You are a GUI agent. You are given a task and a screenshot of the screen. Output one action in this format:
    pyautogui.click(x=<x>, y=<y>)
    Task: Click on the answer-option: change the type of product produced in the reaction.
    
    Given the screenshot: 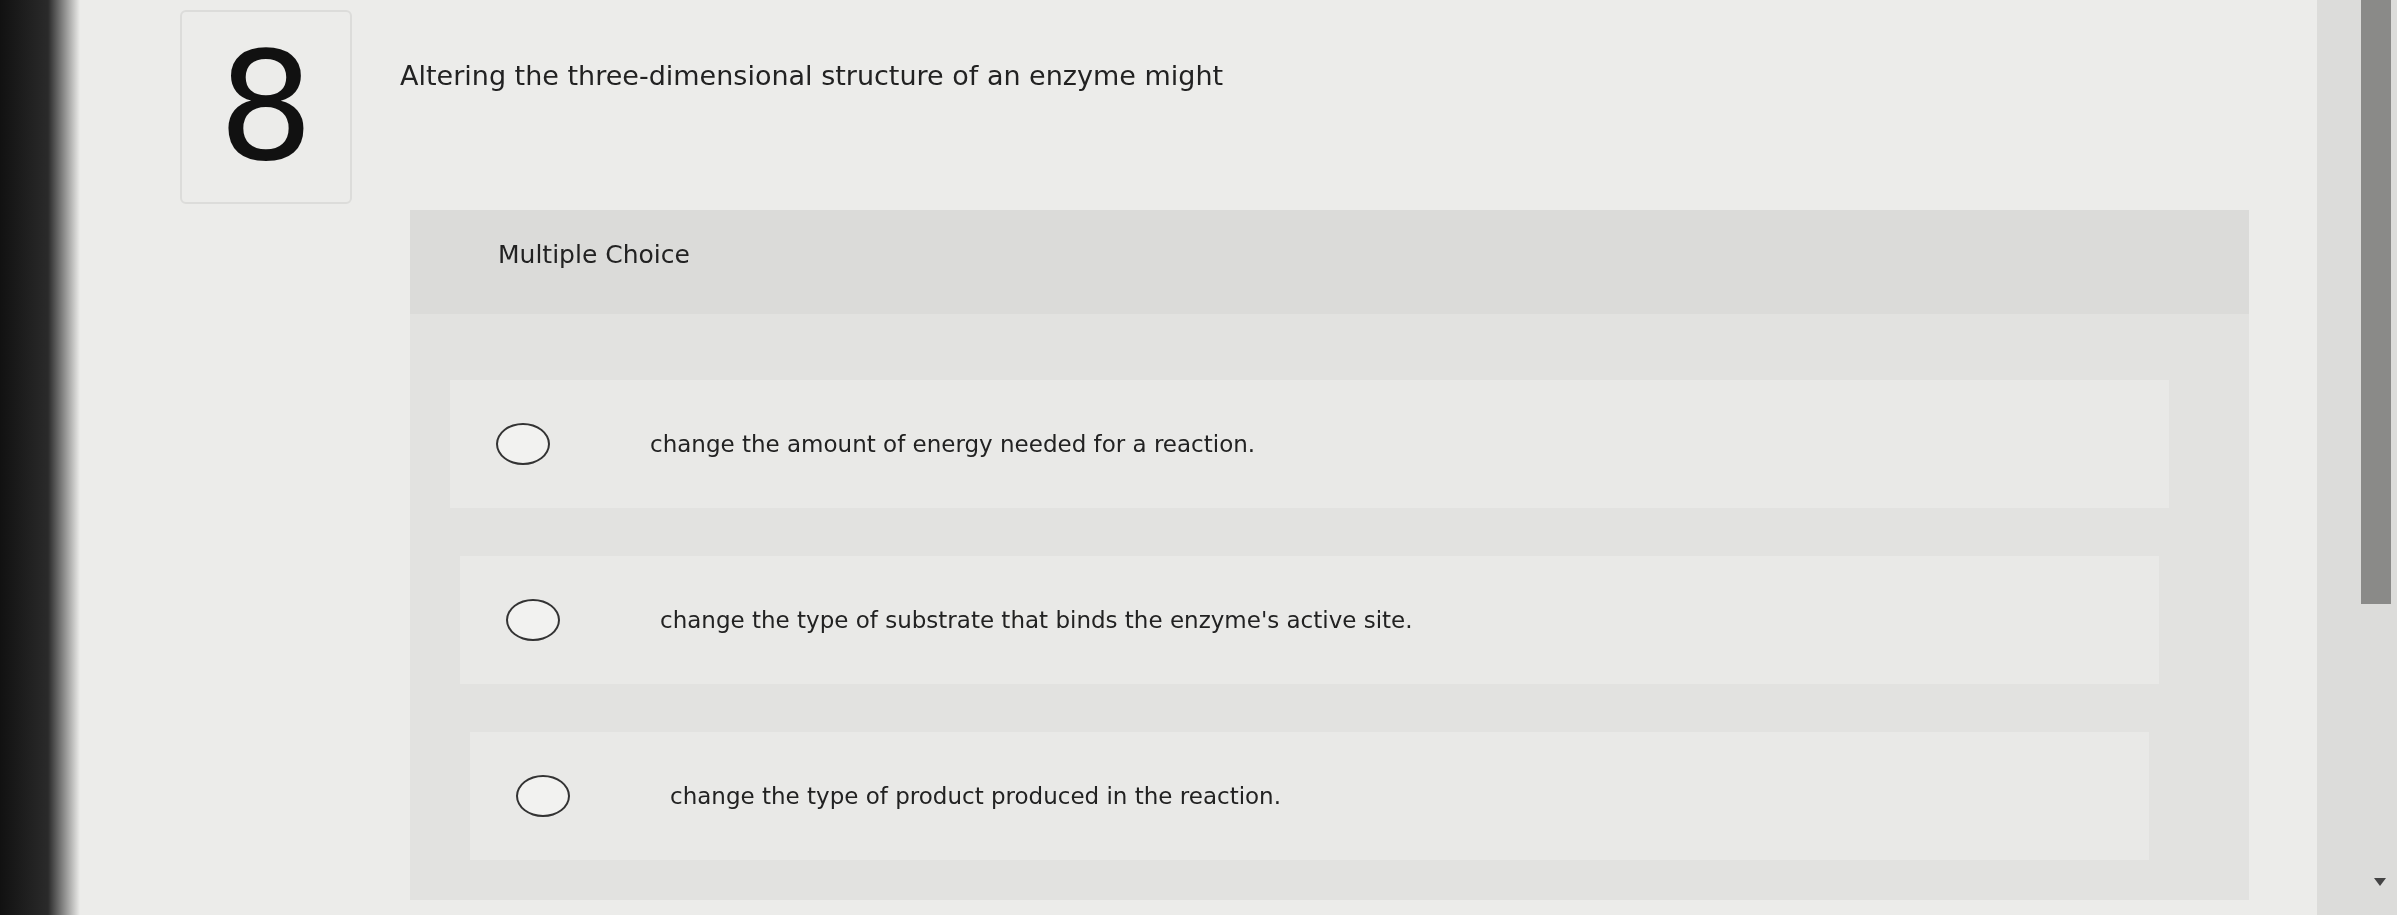 What is the action you would take?
    pyautogui.click(x=1309, y=796)
    